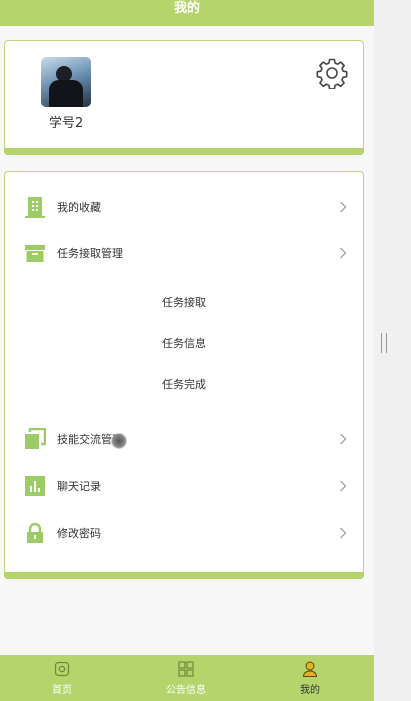 The width and height of the screenshot is (411, 701). I want to click on tab-announcements: 公告信息, so click(186, 678).